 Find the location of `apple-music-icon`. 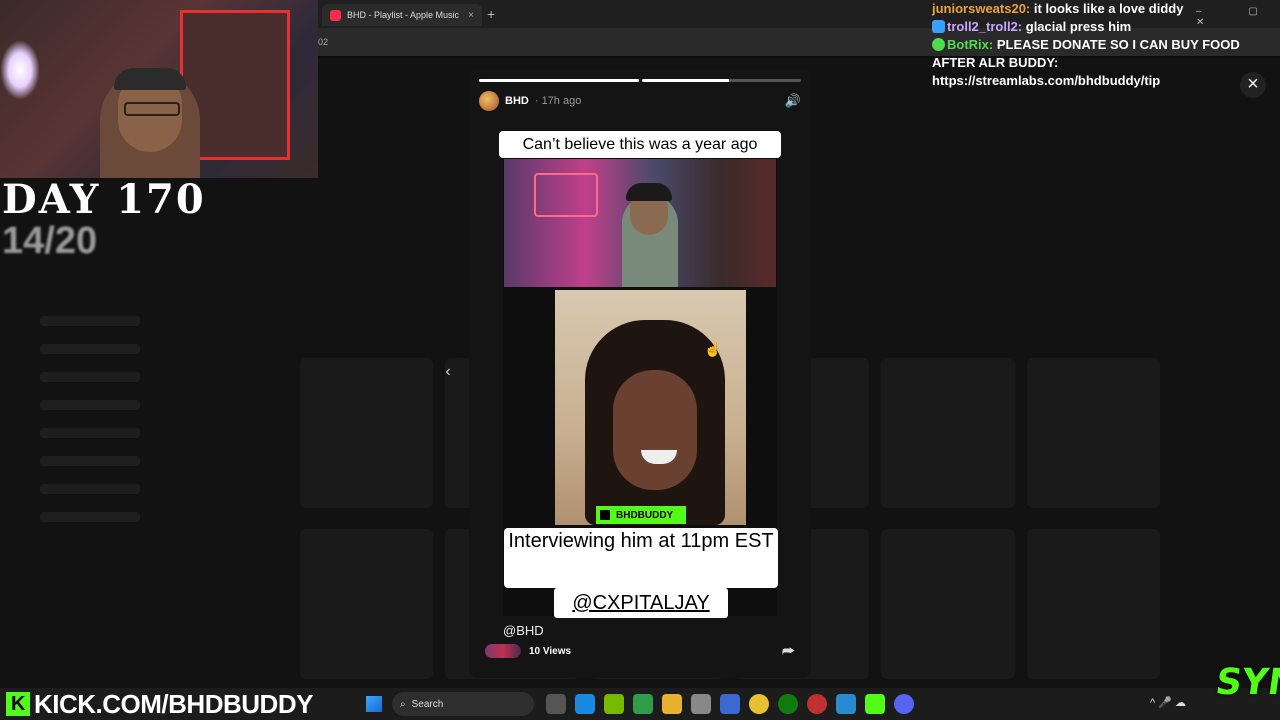

apple-music-icon is located at coordinates (335, 15).